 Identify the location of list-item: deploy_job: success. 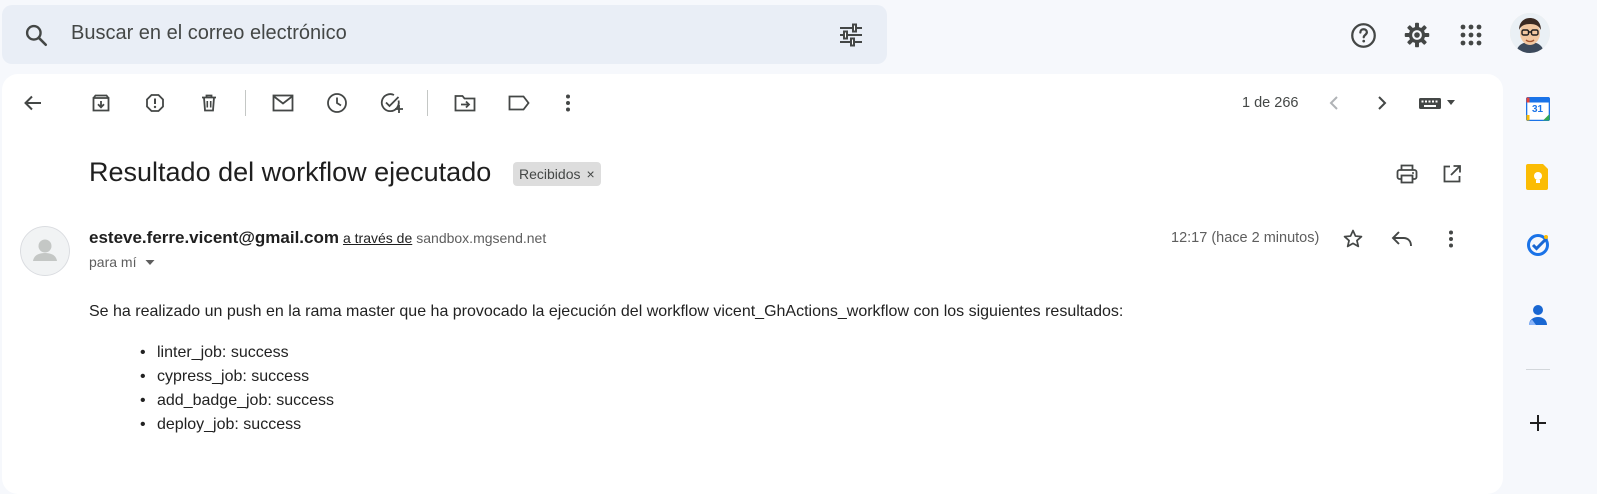
(237, 427).